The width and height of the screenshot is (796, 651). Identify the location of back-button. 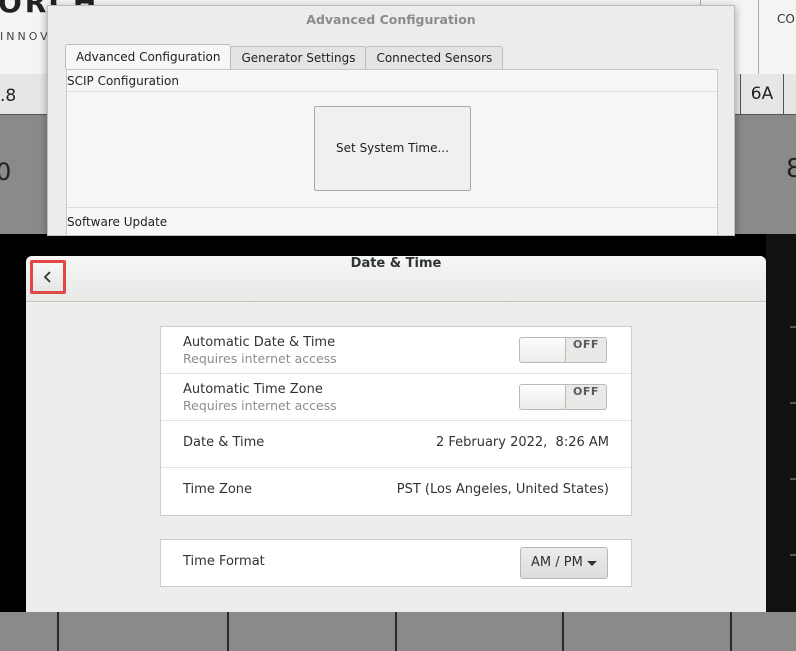
(48, 277).